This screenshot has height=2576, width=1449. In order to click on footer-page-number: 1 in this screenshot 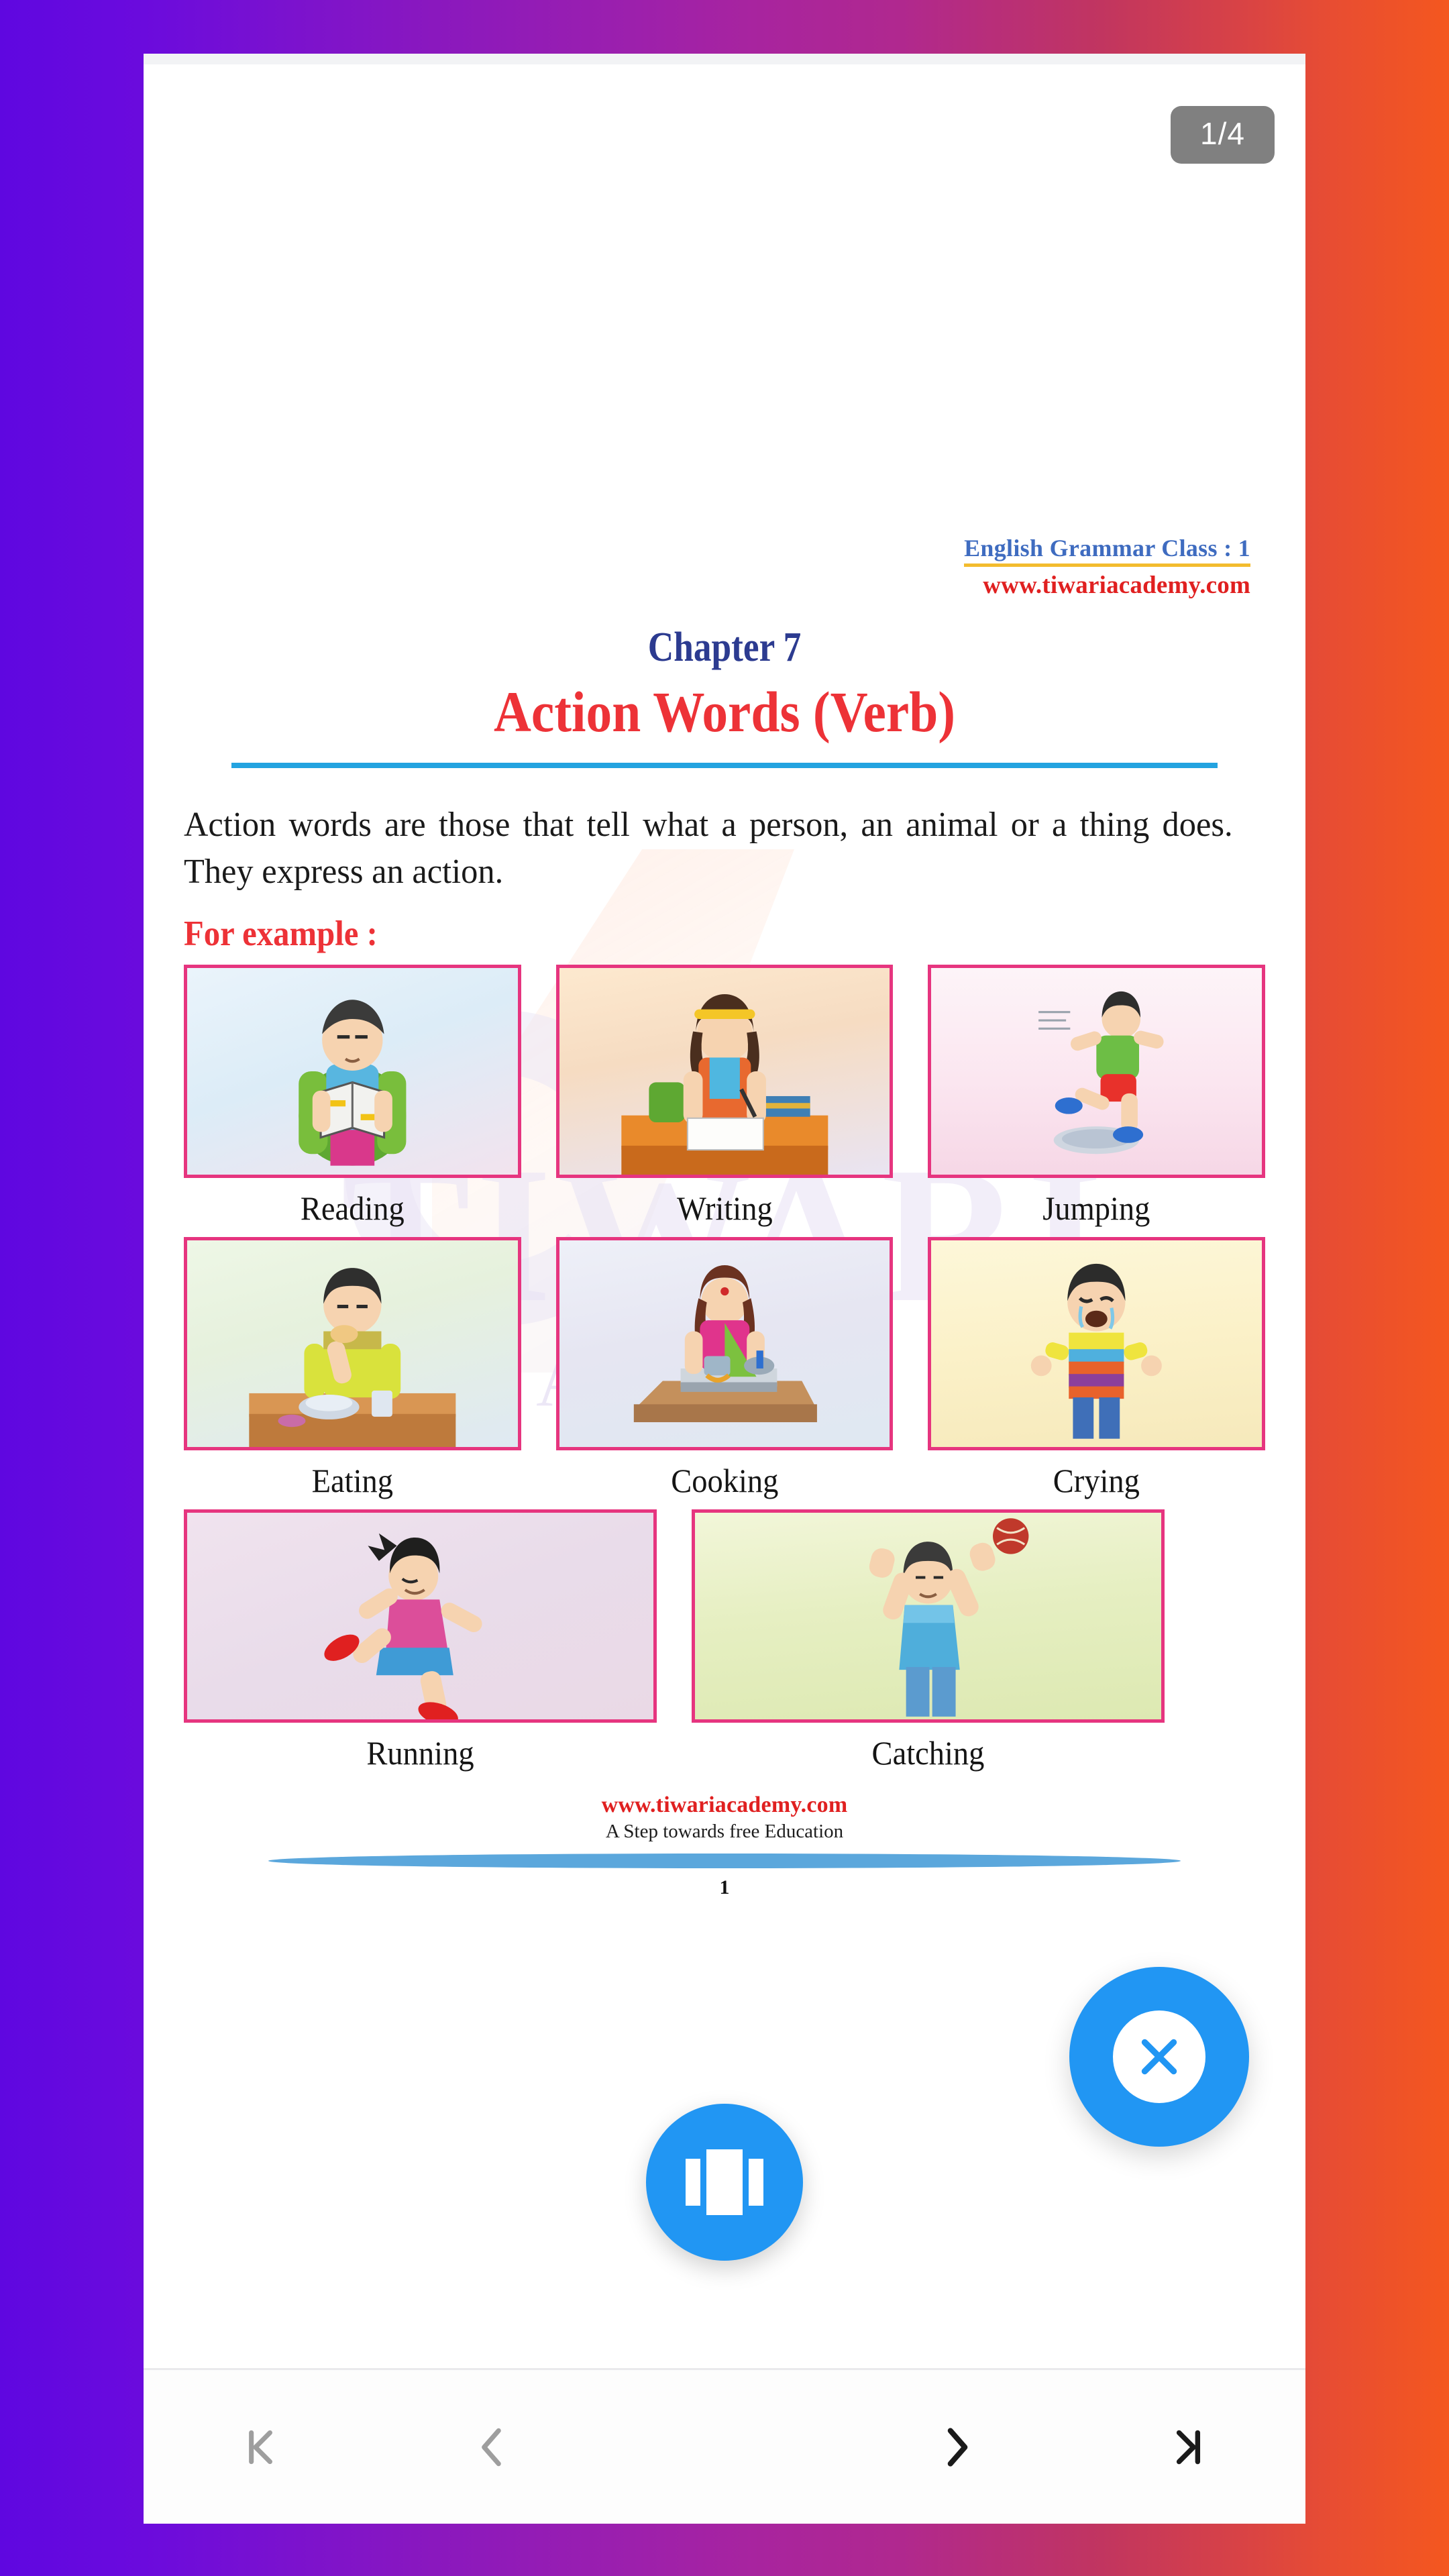, I will do `click(724, 1887)`.